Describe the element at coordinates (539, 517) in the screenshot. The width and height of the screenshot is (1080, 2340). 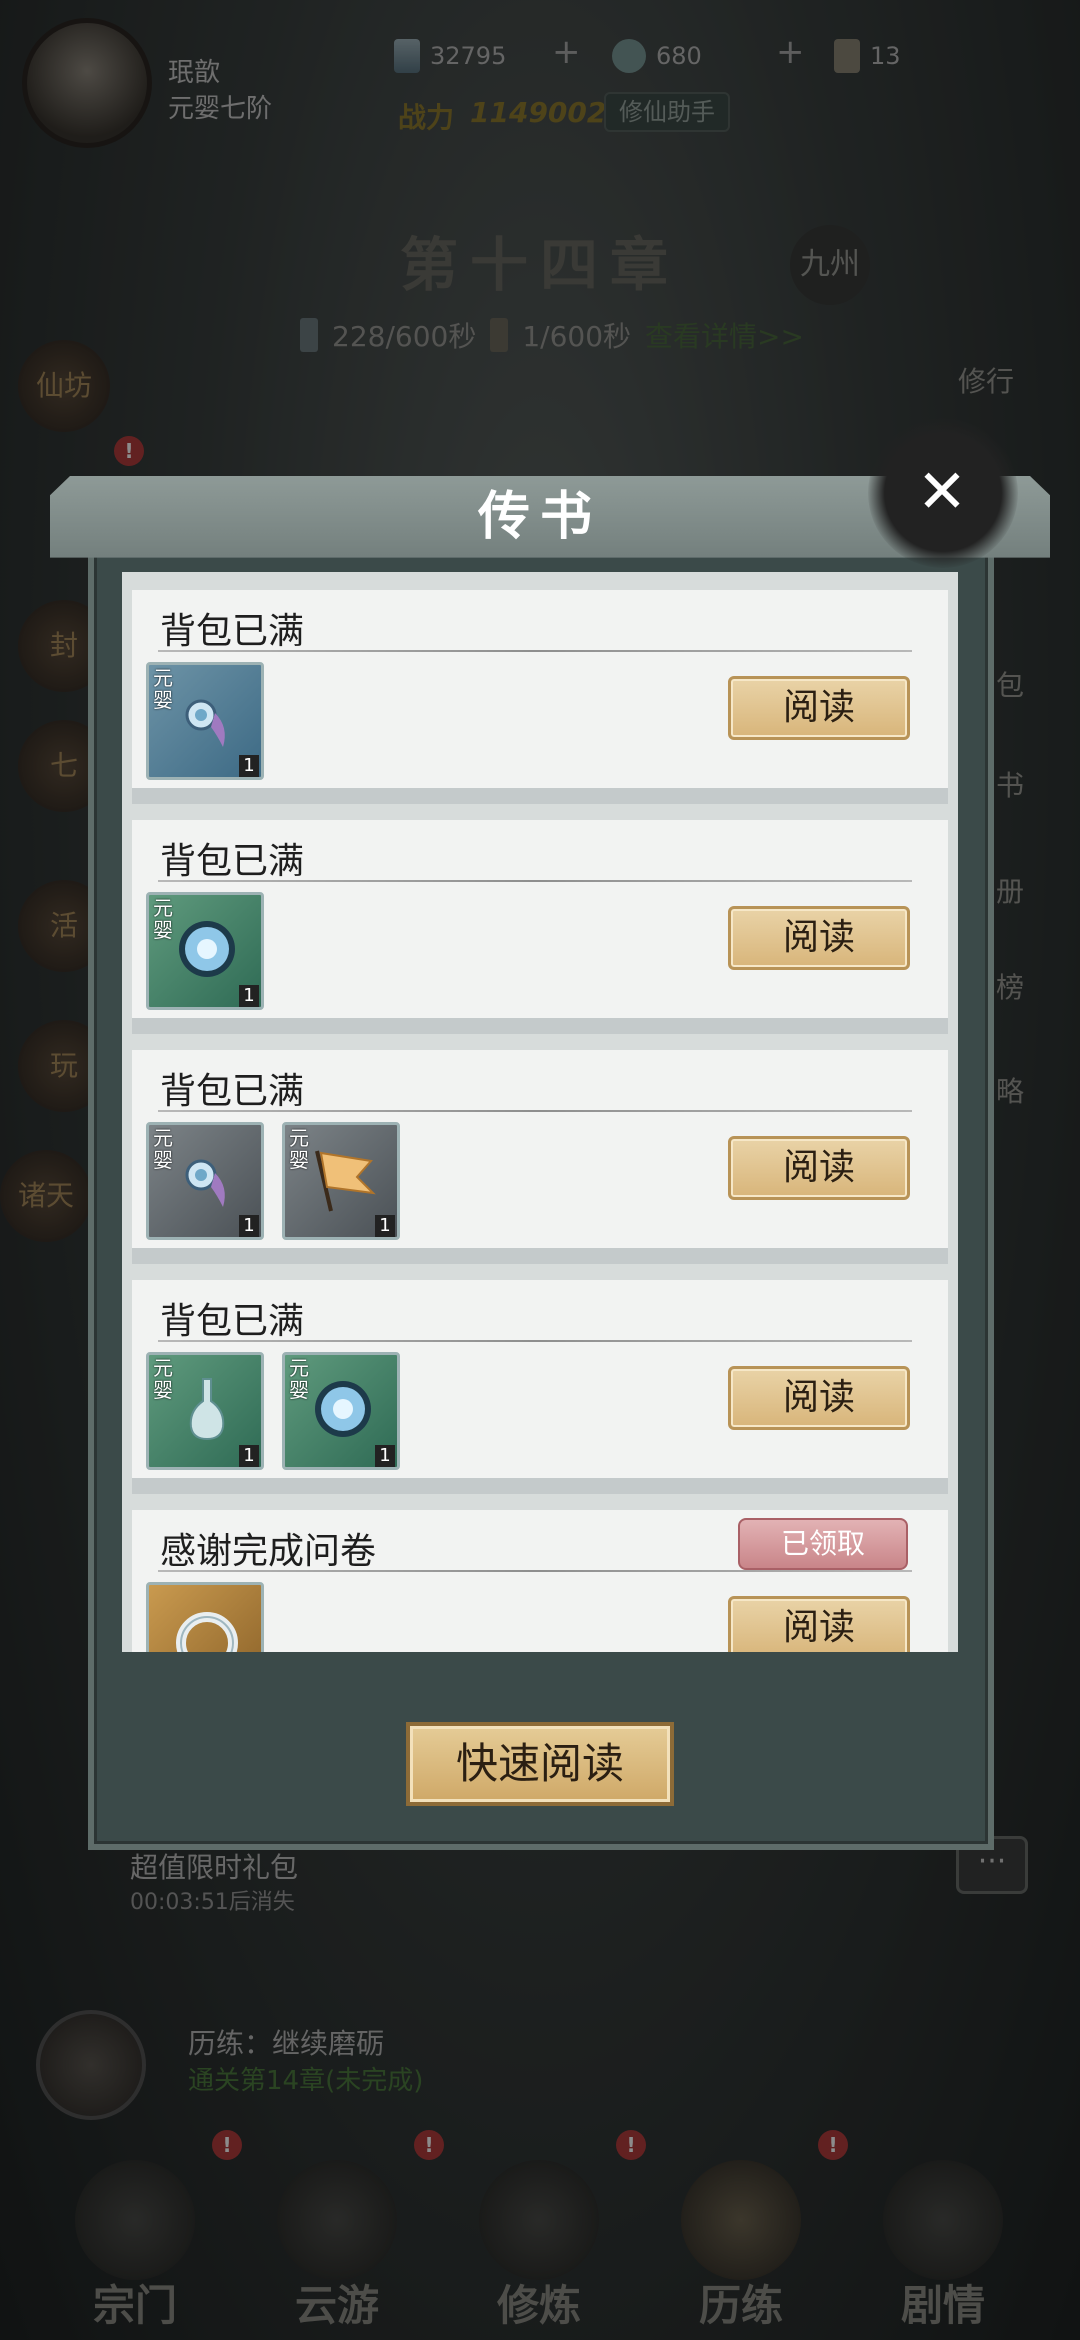
I see `modal-title: 传书` at that location.